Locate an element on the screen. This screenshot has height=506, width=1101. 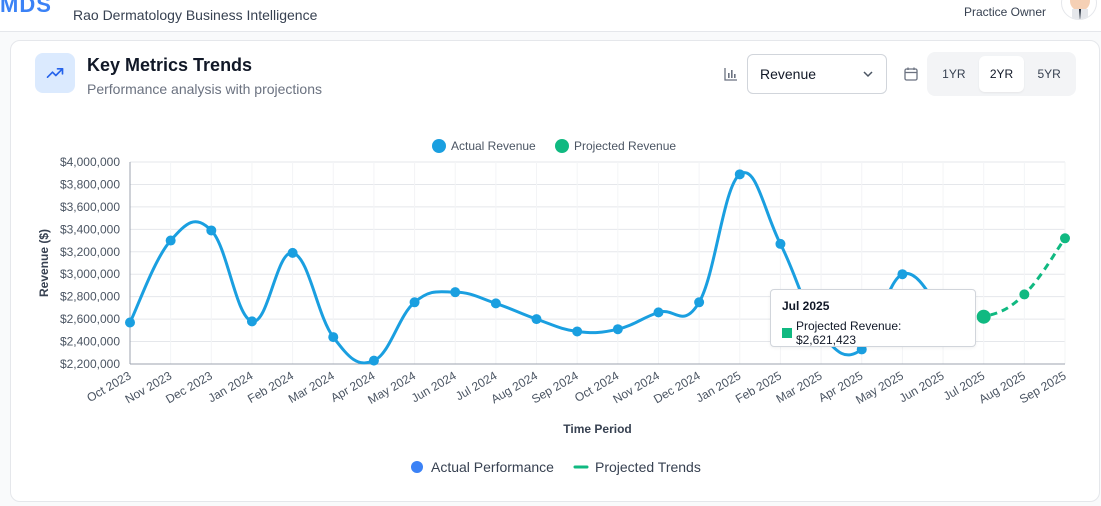
y-tick-label: $2,200,000 is located at coordinates (90, 364).